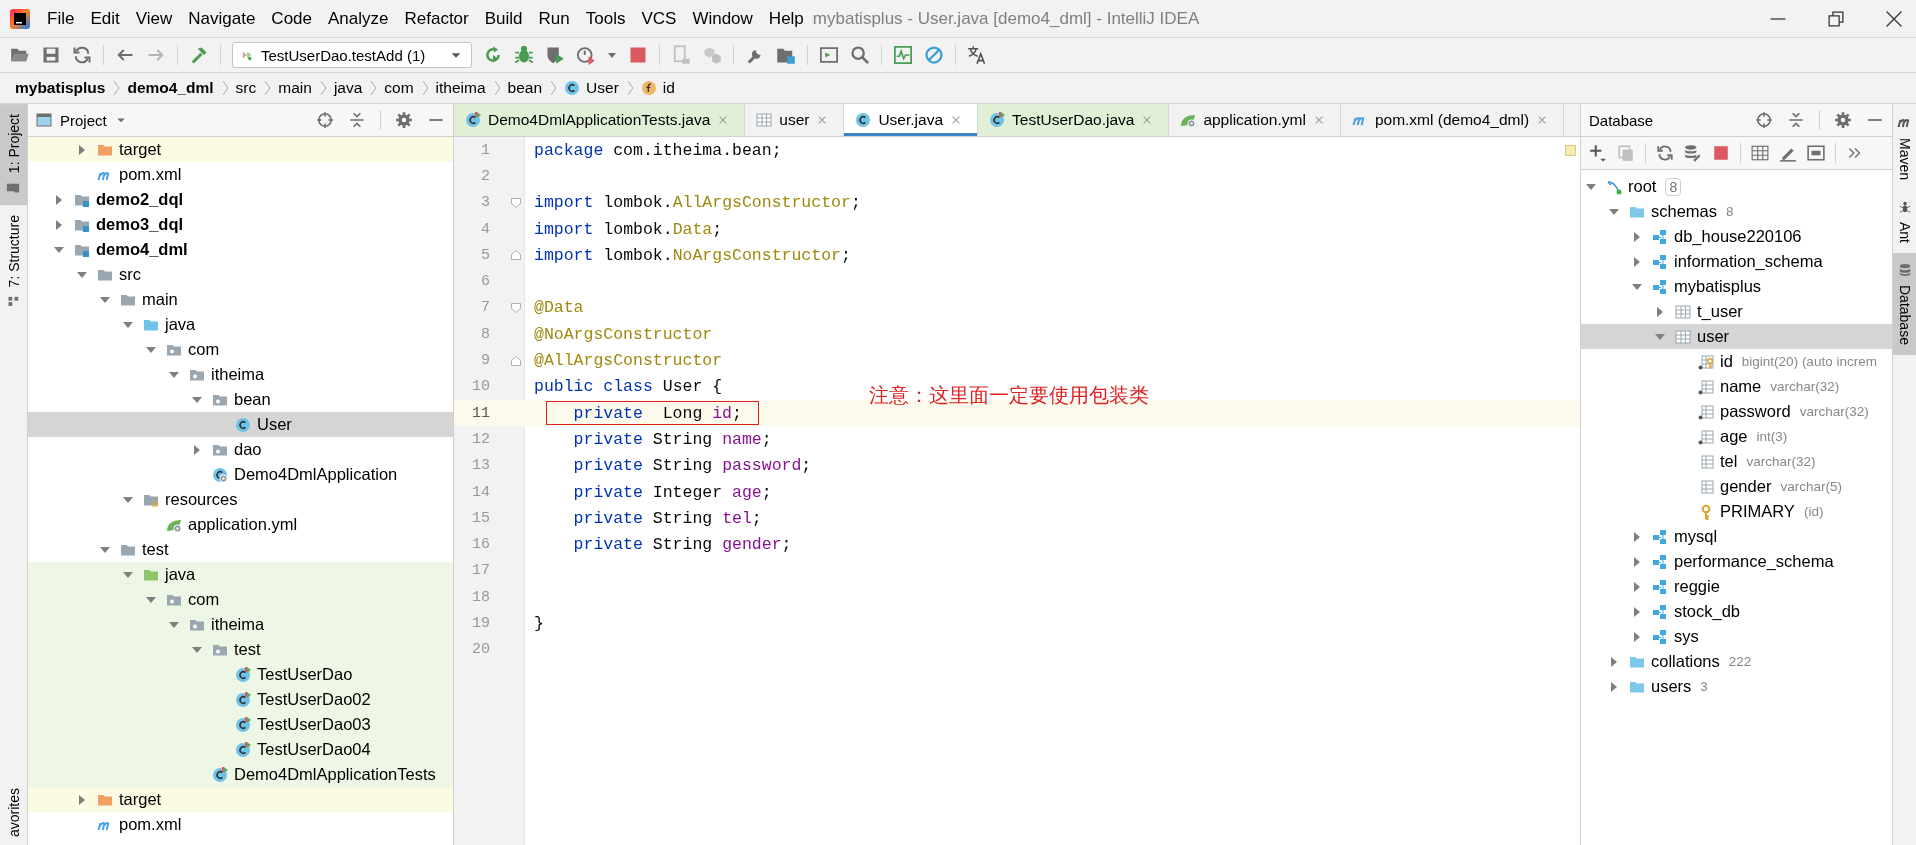 The image size is (1916, 845). Describe the element at coordinates (240, 299) in the screenshot. I see `tree-item: main` at that location.